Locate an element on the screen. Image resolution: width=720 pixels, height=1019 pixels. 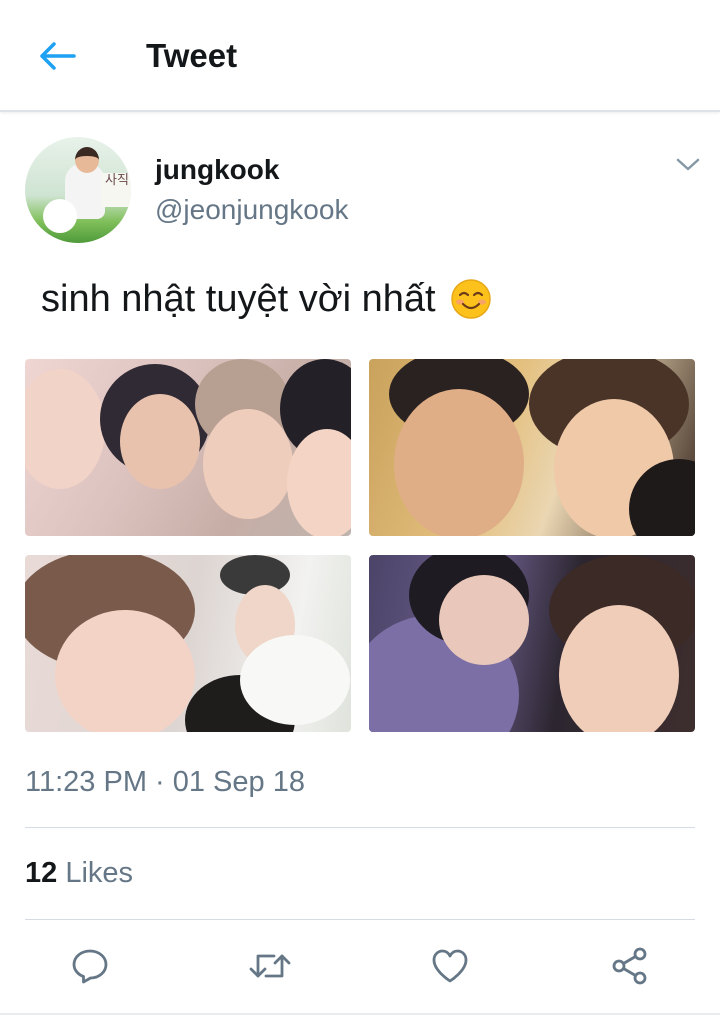
avatar-dog is located at coordinates (60, 216).